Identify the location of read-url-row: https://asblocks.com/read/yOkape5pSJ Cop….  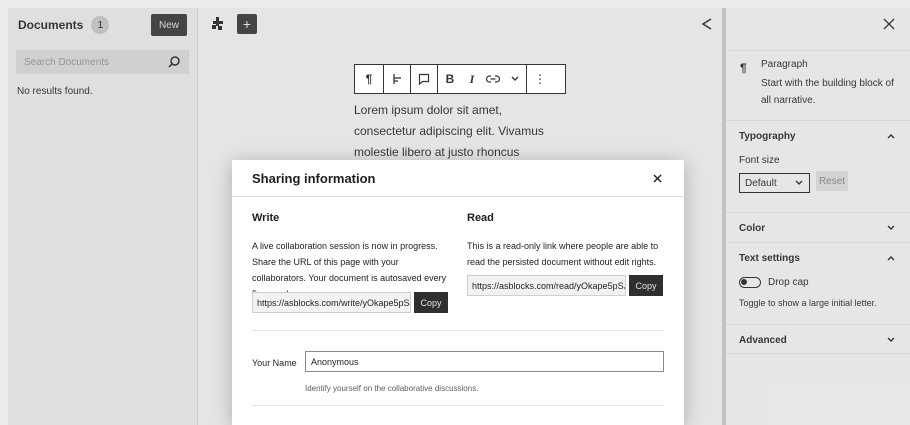
(565, 285).